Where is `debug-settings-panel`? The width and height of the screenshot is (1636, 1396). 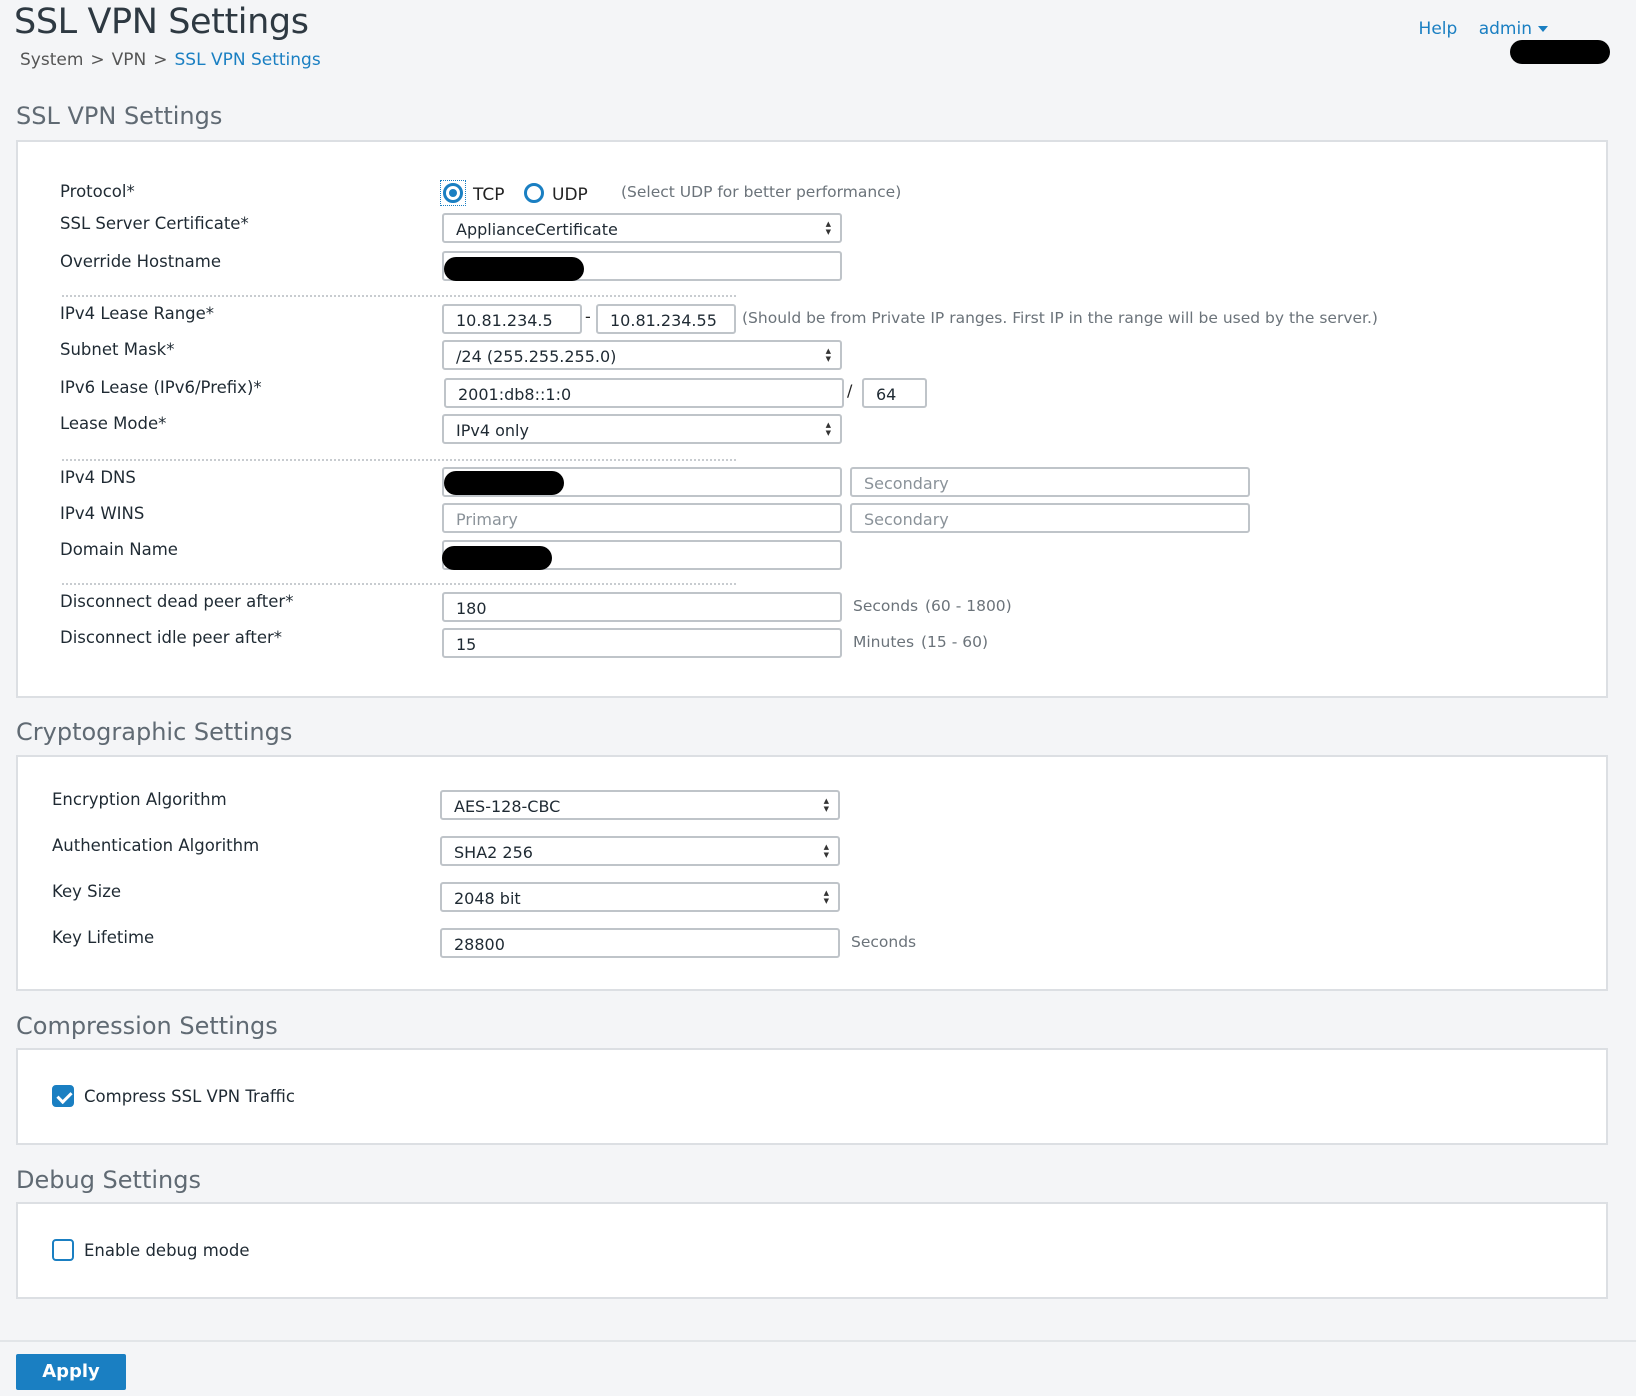 debug-settings-panel is located at coordinates (812, 1250).